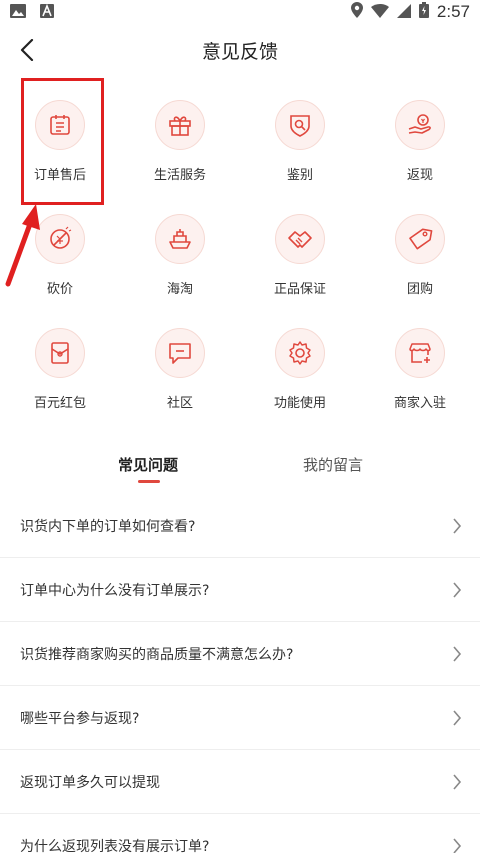 The width and height of the screenshot is (480, 853). What do you see at coordinates (420, 353) in the screenshot?
I see `store-icon` at bounding box center [420, 353].